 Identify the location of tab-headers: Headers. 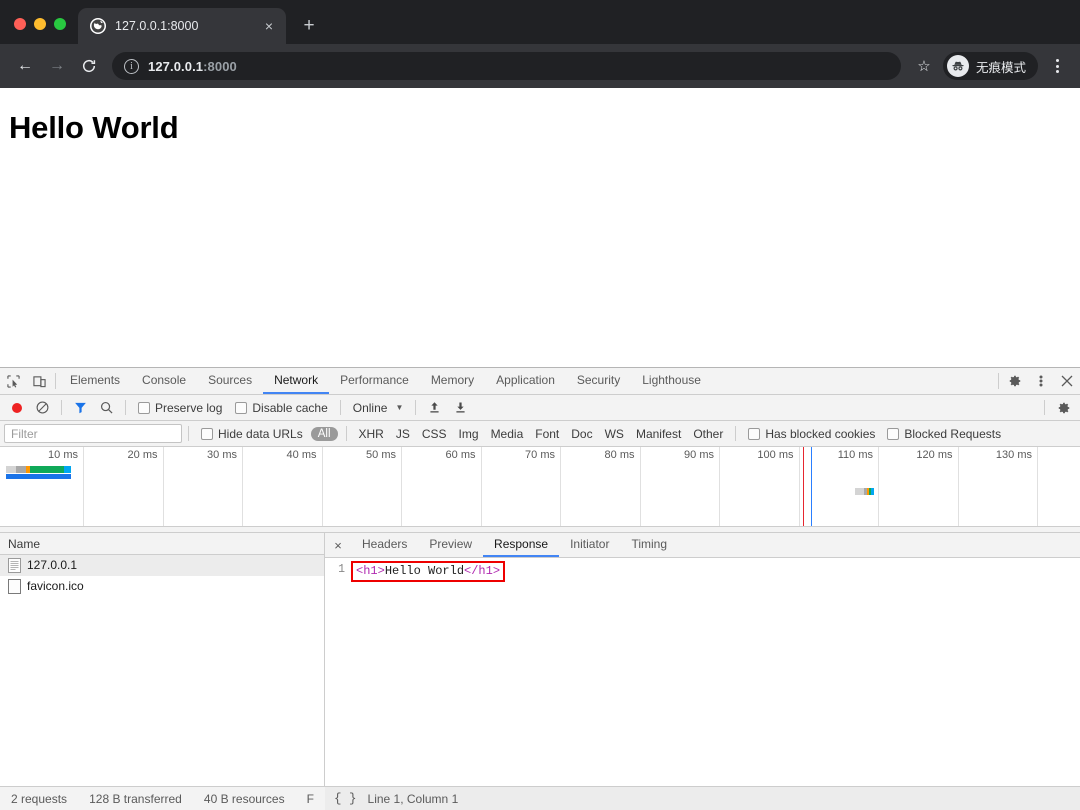
(384, 545).